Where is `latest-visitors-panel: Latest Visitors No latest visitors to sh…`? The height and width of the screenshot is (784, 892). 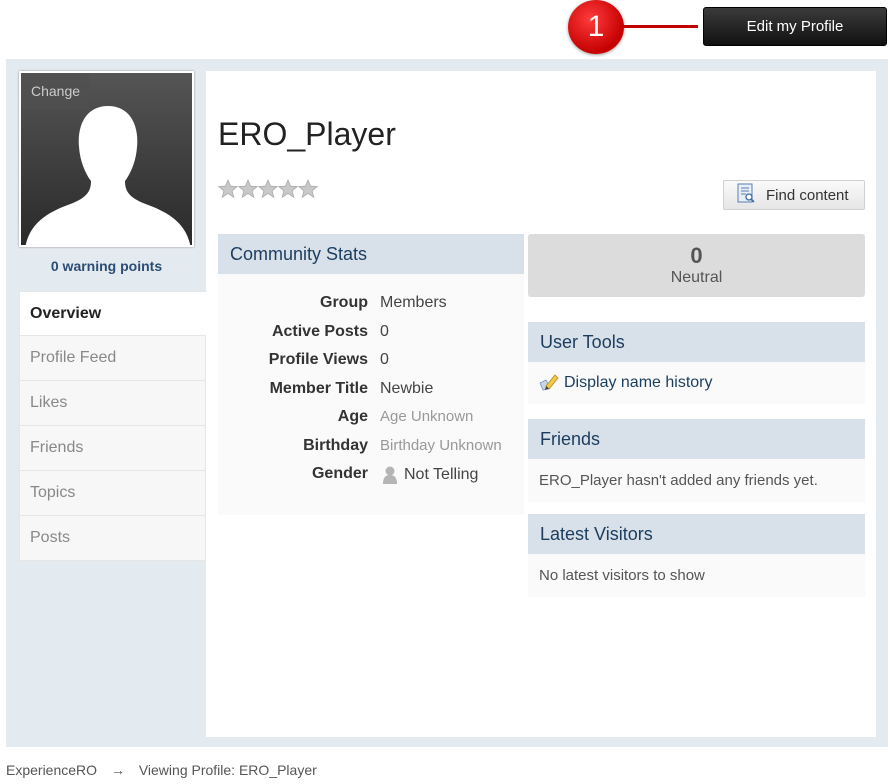
latest-visitors-panel: Latest Visitors No latest visitors to sh… is located at coordinates (696, 555).